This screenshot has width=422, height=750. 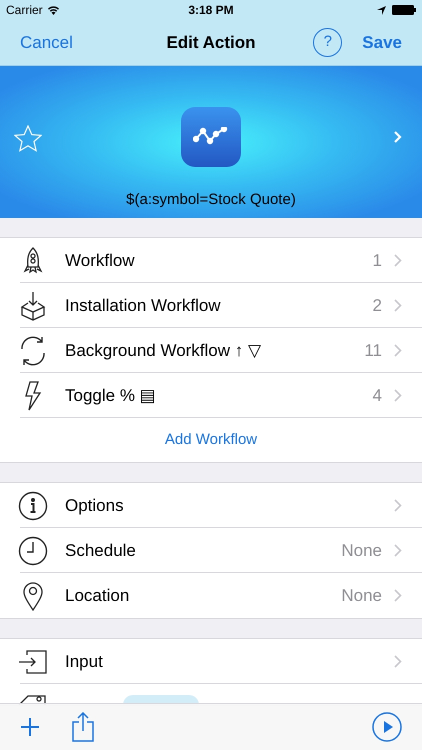 What do you see at coordinates (211, 595) in the screenshot?
I see `table-row: Location None` at bounding box center [211, 595].